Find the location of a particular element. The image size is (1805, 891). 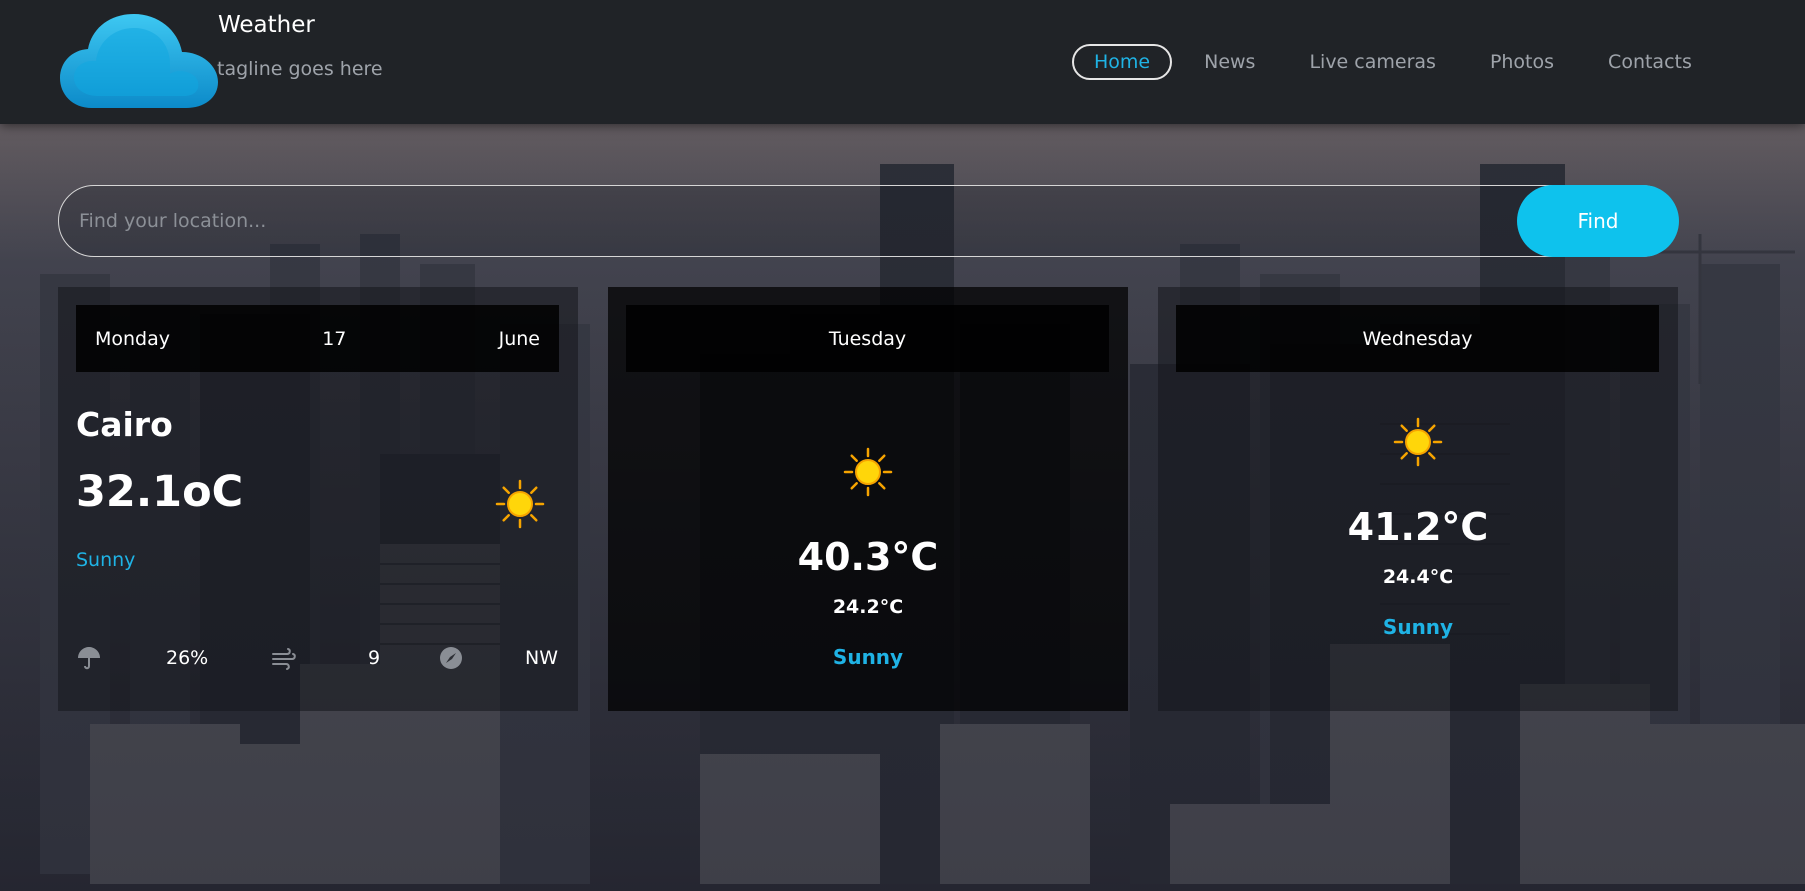

forecast-day: Wednesday is located at coordinates (1417, 338).